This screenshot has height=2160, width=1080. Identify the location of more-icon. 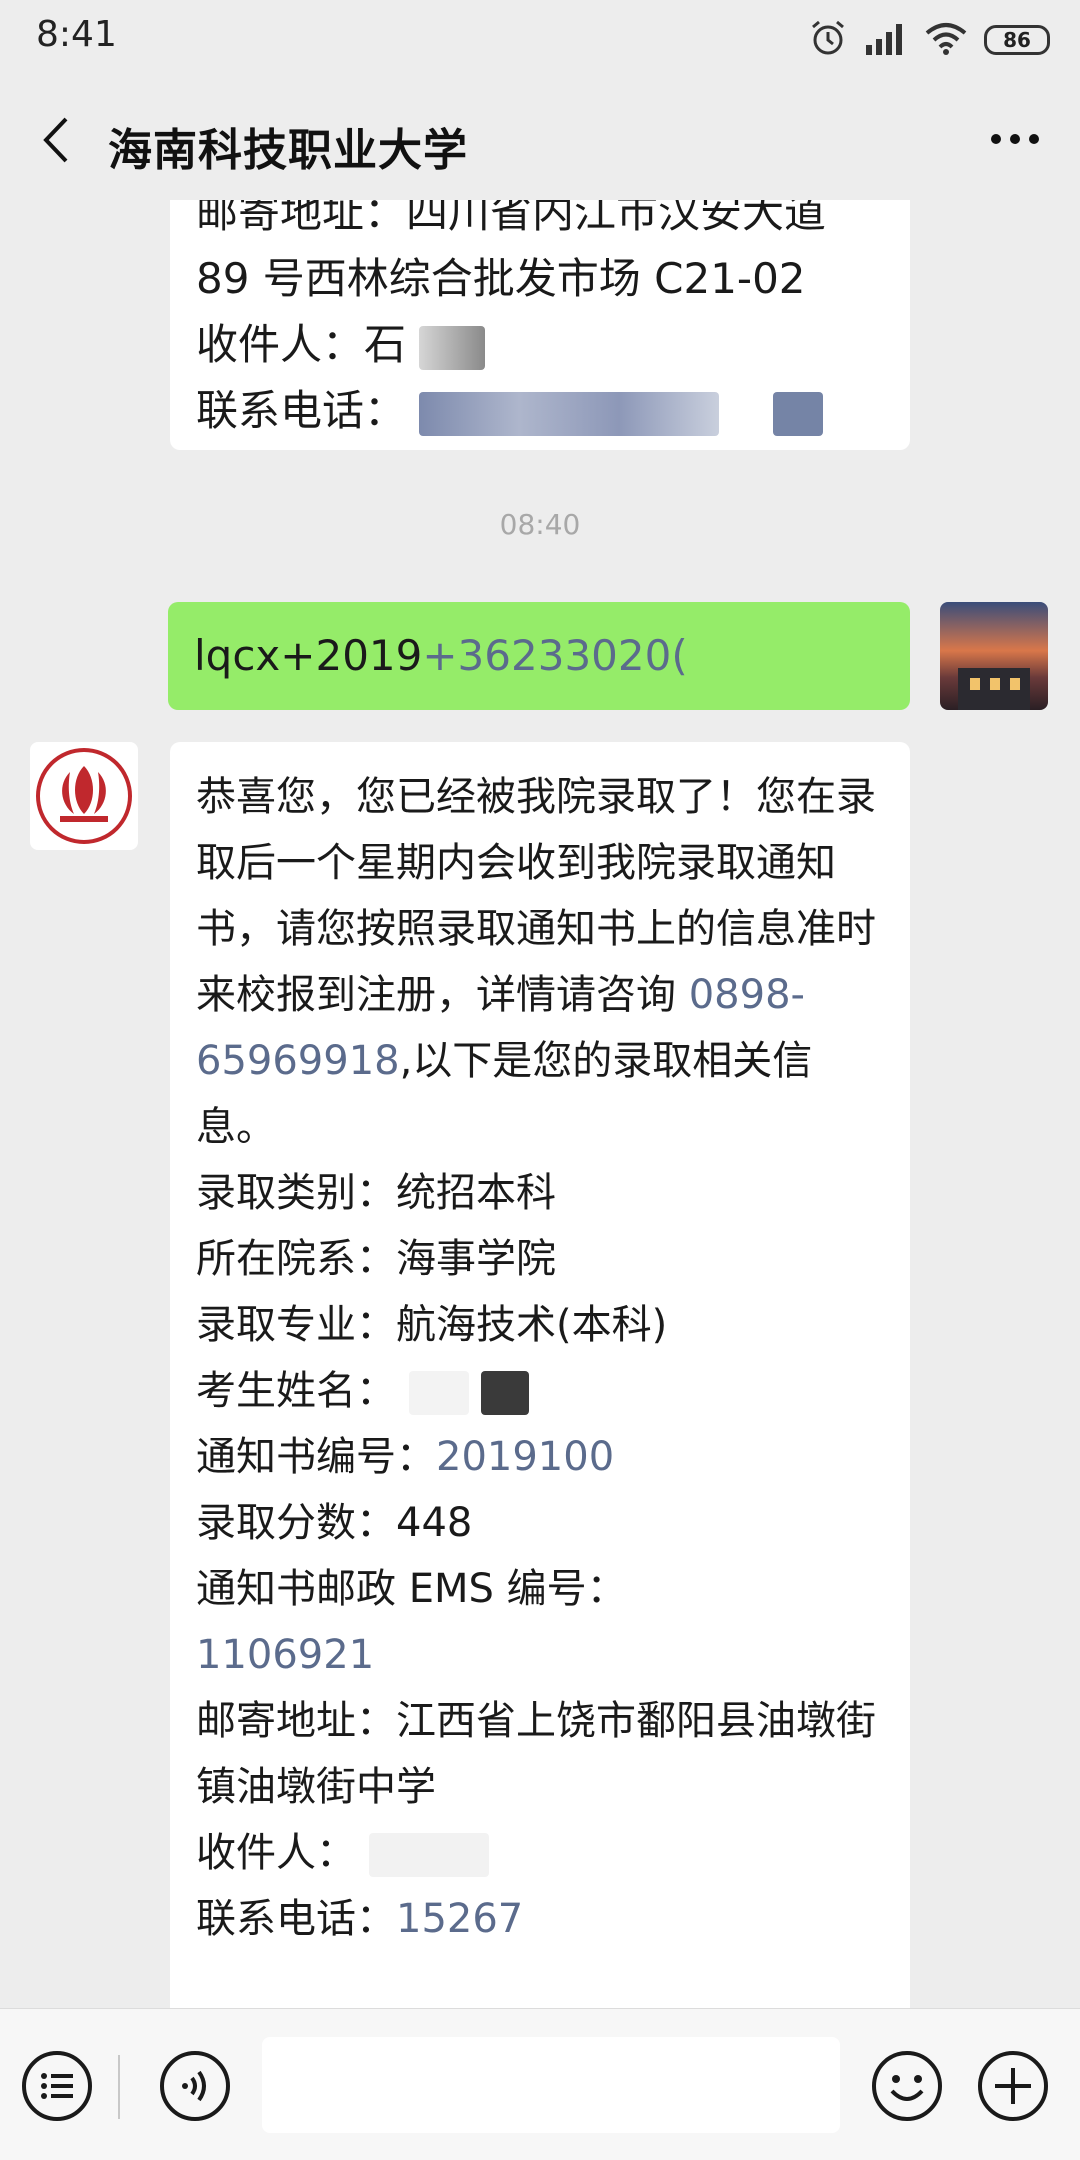
(1015, 139).